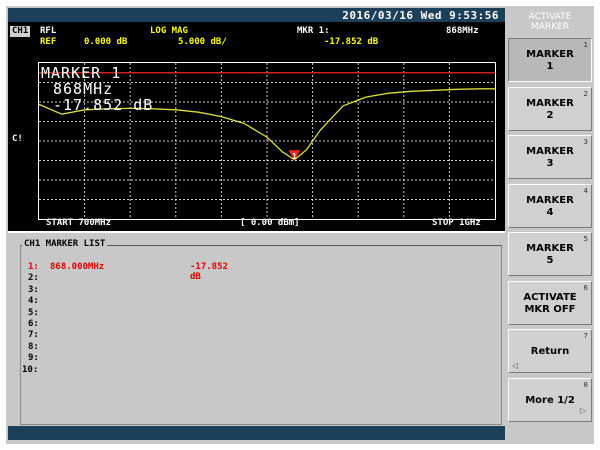 This screenshot has height=450, width=600. What do you see at coordinates (20, 31) in the screenshot?
I see `channel-tag: CH1` at bounding box center [20, 31].